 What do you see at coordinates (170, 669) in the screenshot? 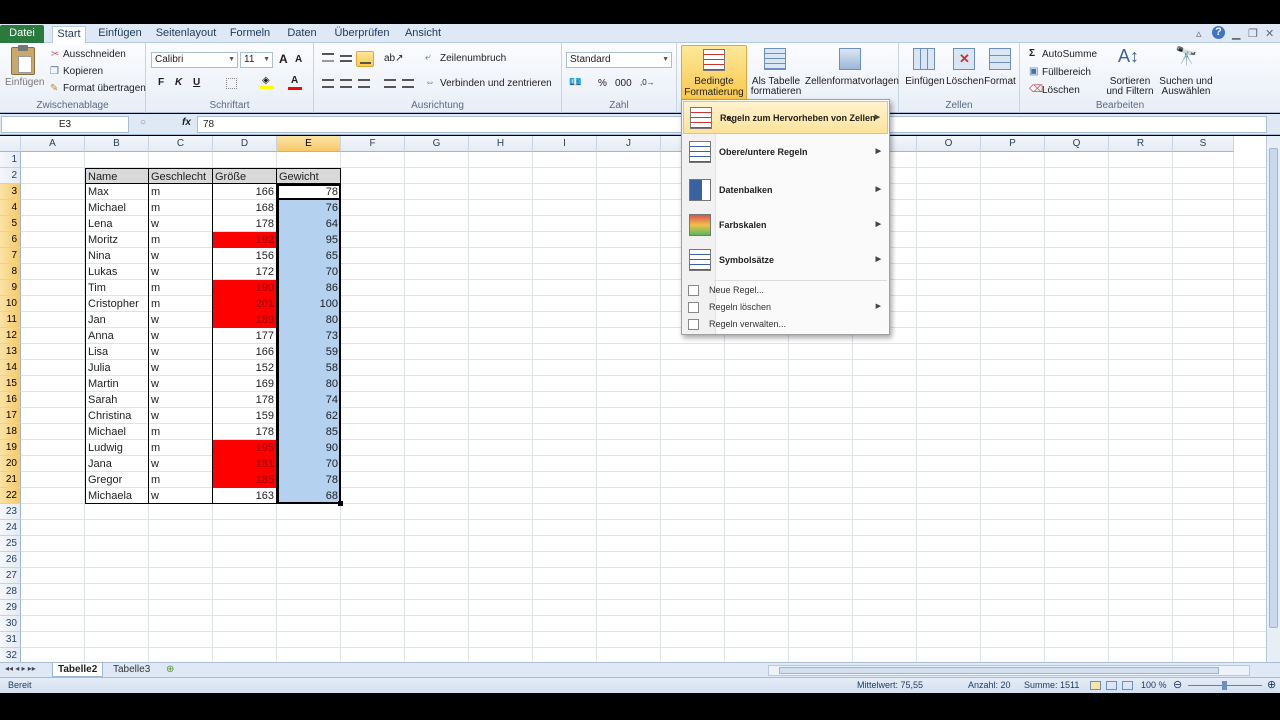
I see `insert-sheet-icon: ⊕` at bounding box center [170, 669].